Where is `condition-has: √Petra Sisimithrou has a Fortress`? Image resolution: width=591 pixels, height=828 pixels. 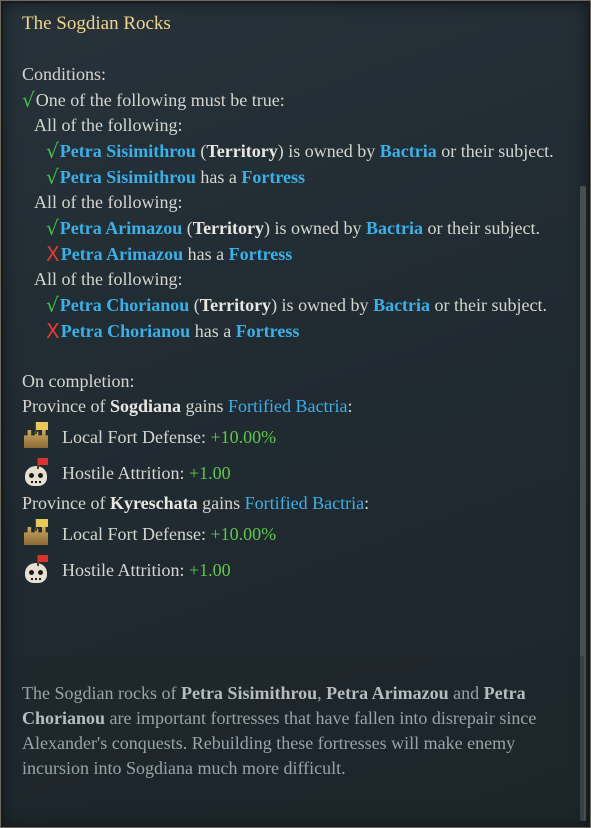 condition-has: √Petra Sisimithrou has a Fortress is located at coordinates (176, 177).